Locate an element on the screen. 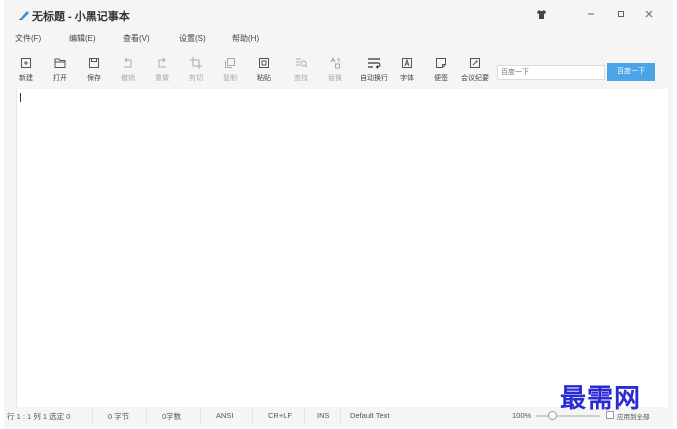 This screenshot has width=677, height=429. menu-file: 文件(F) is located at coordinates (28, 38).